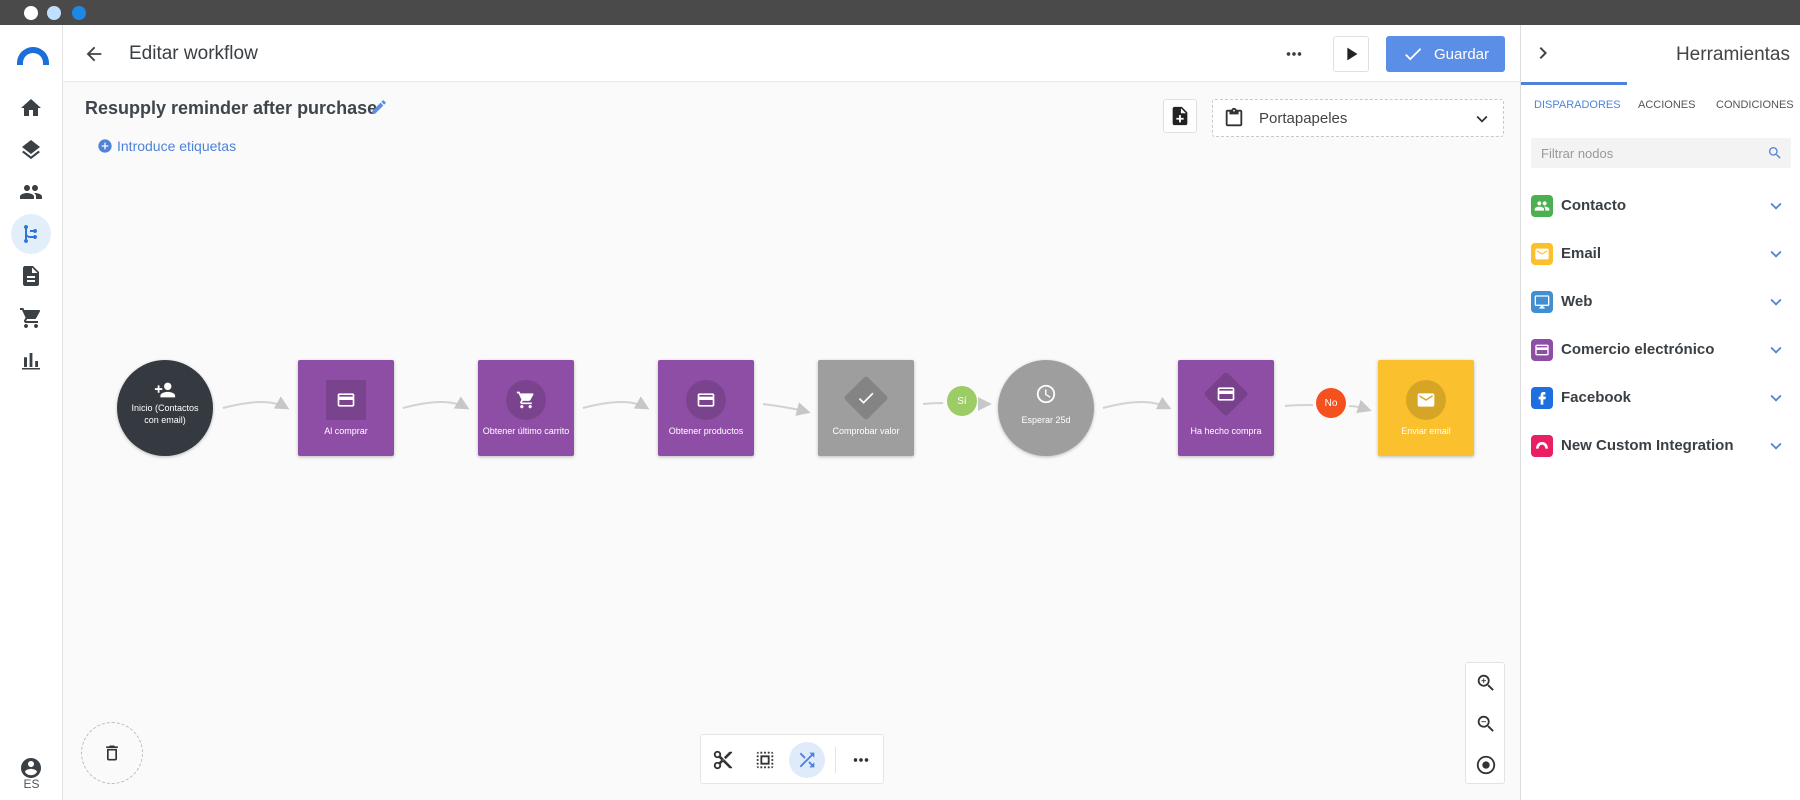 The width and height of the screenshot is (1800, 800). I want to click on pencil-icon, so click(379, 107).